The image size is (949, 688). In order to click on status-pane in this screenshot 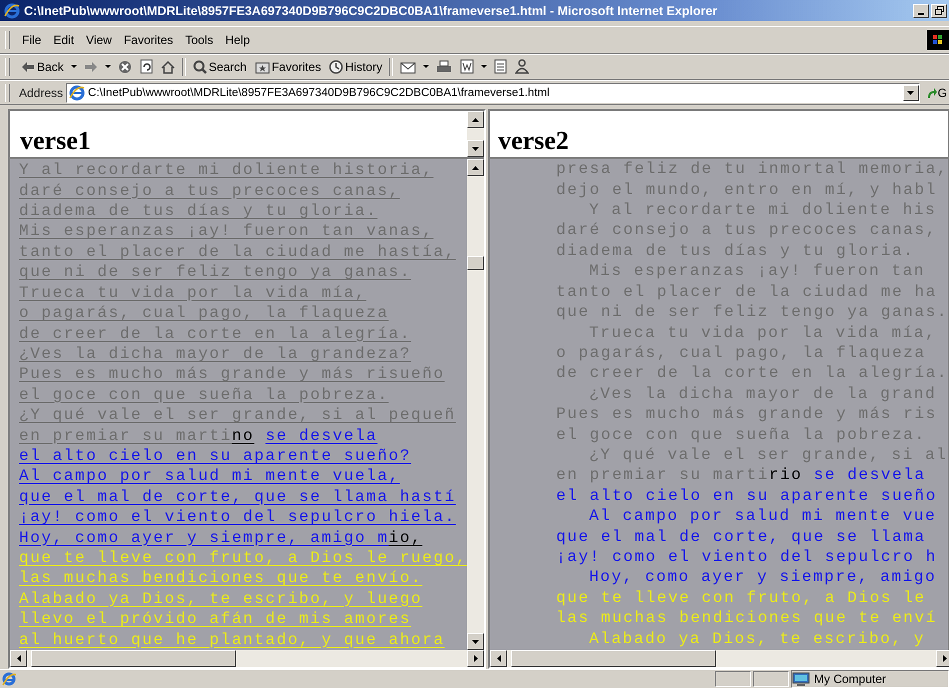, I will do `click(733, 679)`.